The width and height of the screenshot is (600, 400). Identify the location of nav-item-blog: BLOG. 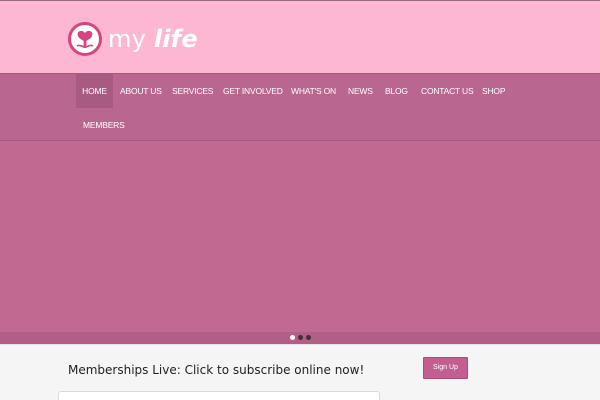
(396, 91).